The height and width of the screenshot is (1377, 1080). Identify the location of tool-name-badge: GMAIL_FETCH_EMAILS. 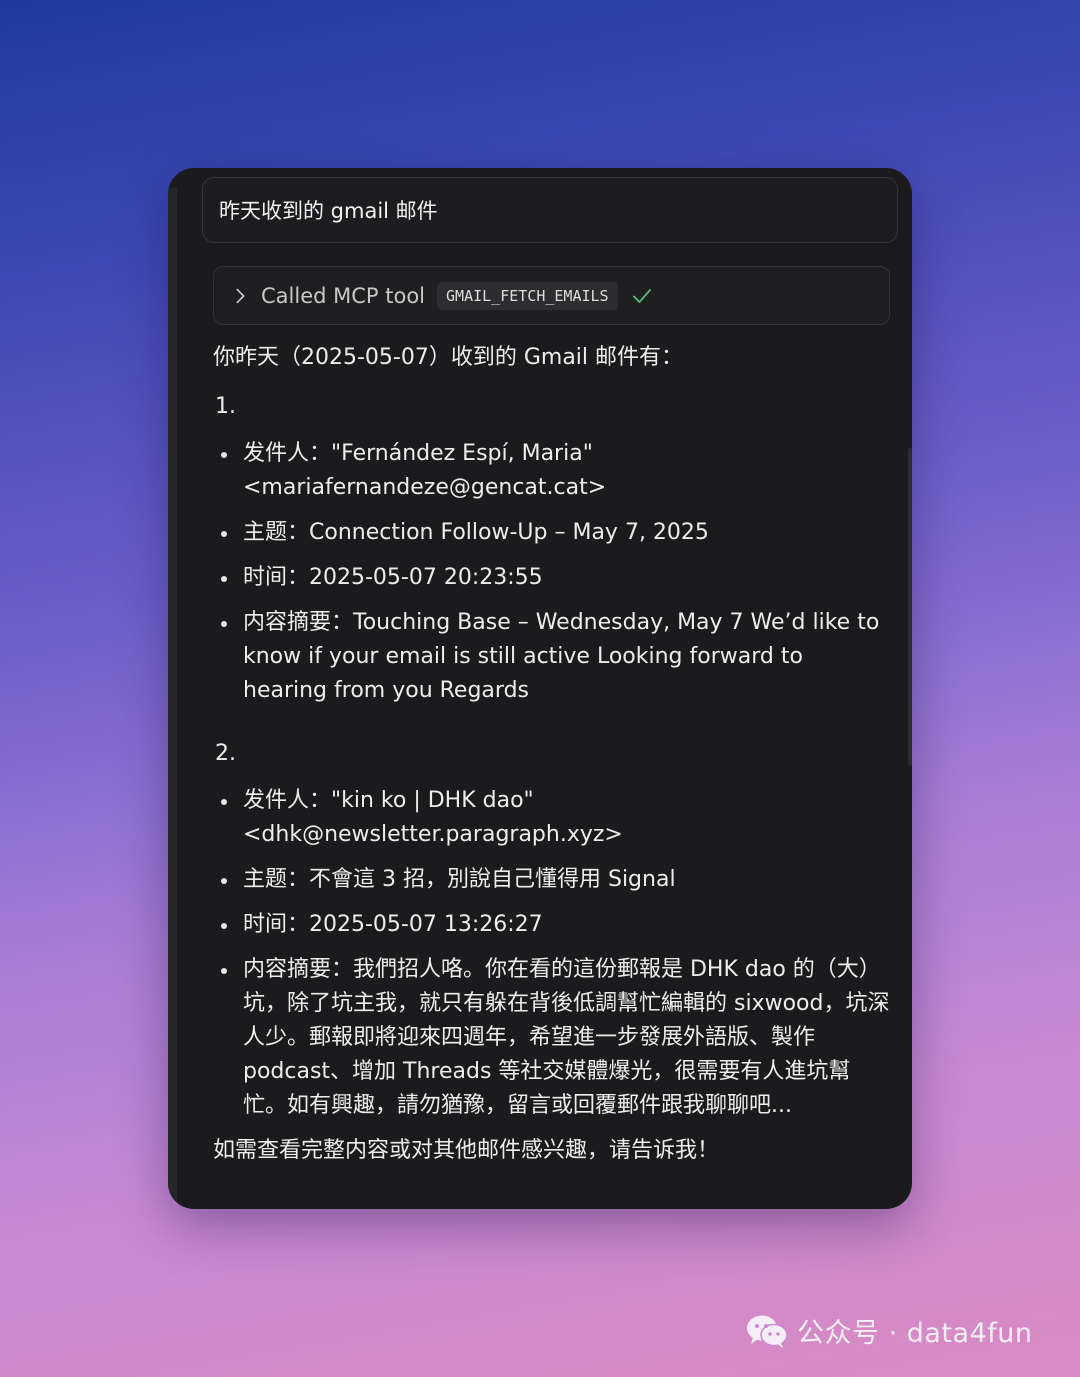
(527, 295).